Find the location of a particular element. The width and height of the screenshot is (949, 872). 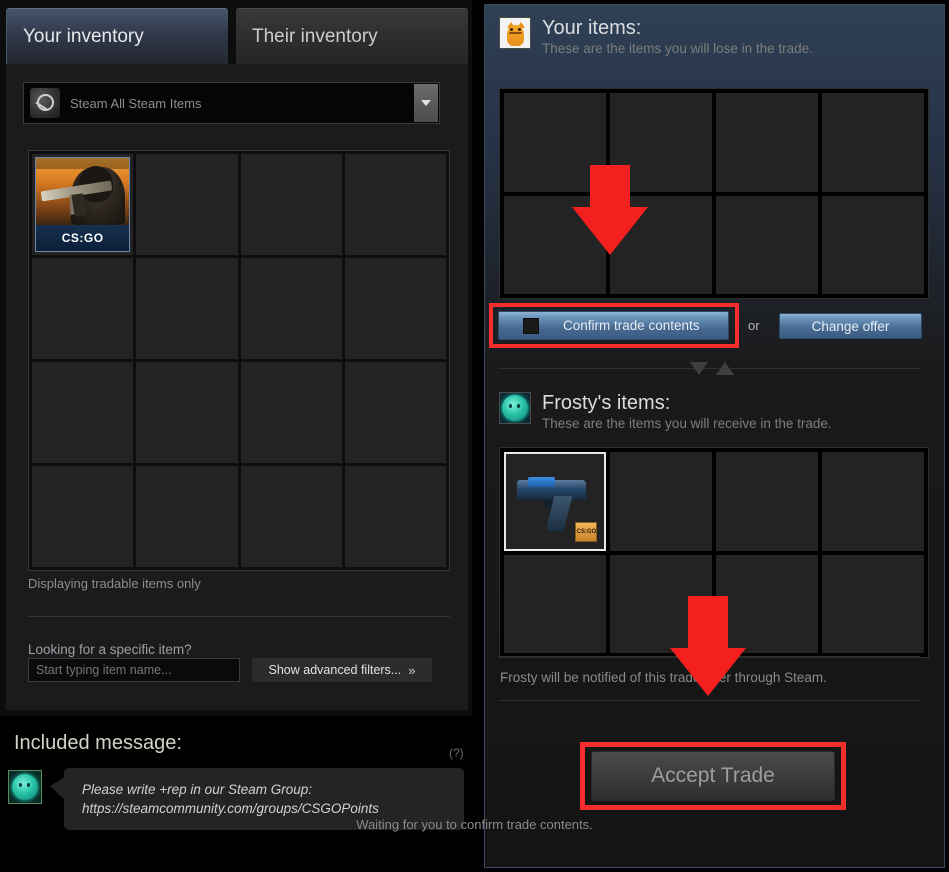

trade-slot-item: CS:GO is located at coordinates (555, 501).